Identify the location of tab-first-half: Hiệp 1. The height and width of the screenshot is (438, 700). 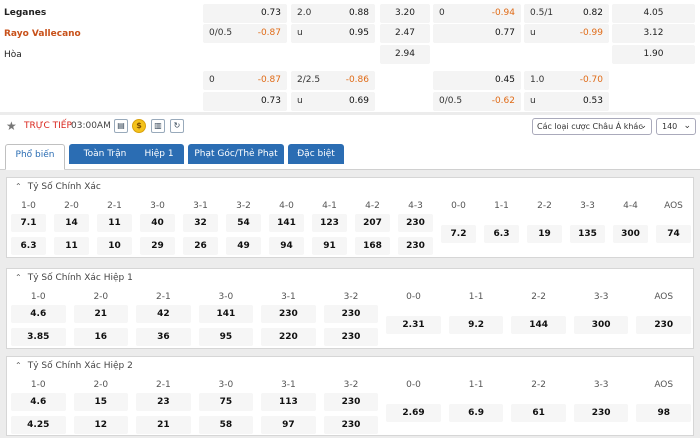
(159, 154).